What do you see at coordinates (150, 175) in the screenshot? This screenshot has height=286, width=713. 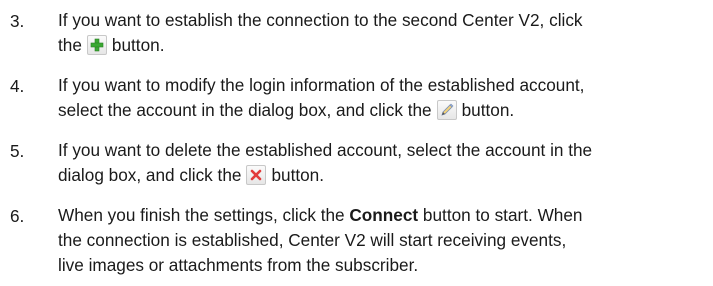 I see `text-span: dialog box, and click the` at bounding box center [150, 175].